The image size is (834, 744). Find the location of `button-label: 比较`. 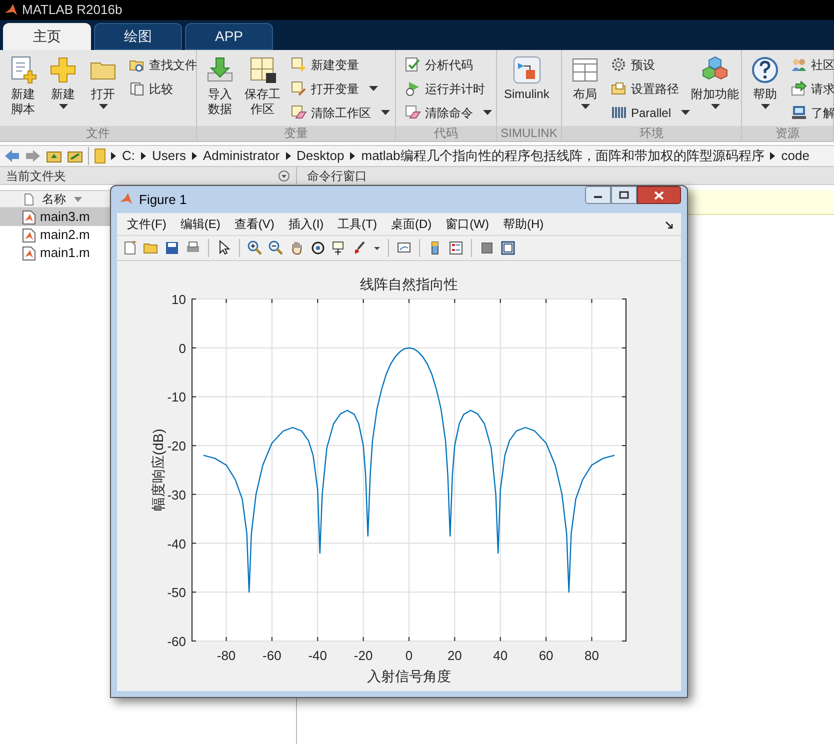

button-label: 比较 is located at coordinates (161, 89).